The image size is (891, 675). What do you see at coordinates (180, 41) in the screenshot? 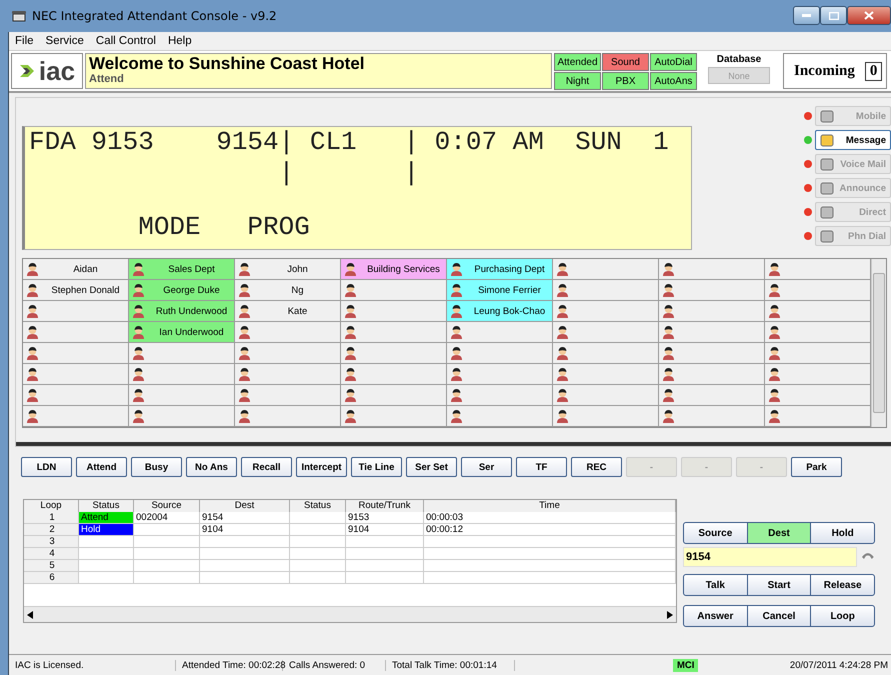
I see `menu-item: Help` at bounding box center [180, 41].